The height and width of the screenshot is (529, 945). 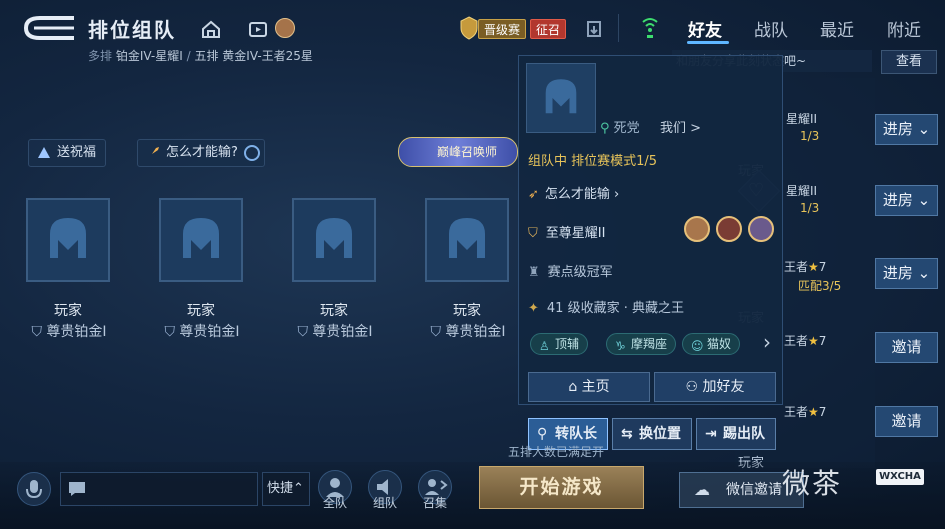 What do you see at coordinates (286, 489) in the screenshot?
I see `quick-chat-button: 快捷⌃` at bounding box center [286, 489].